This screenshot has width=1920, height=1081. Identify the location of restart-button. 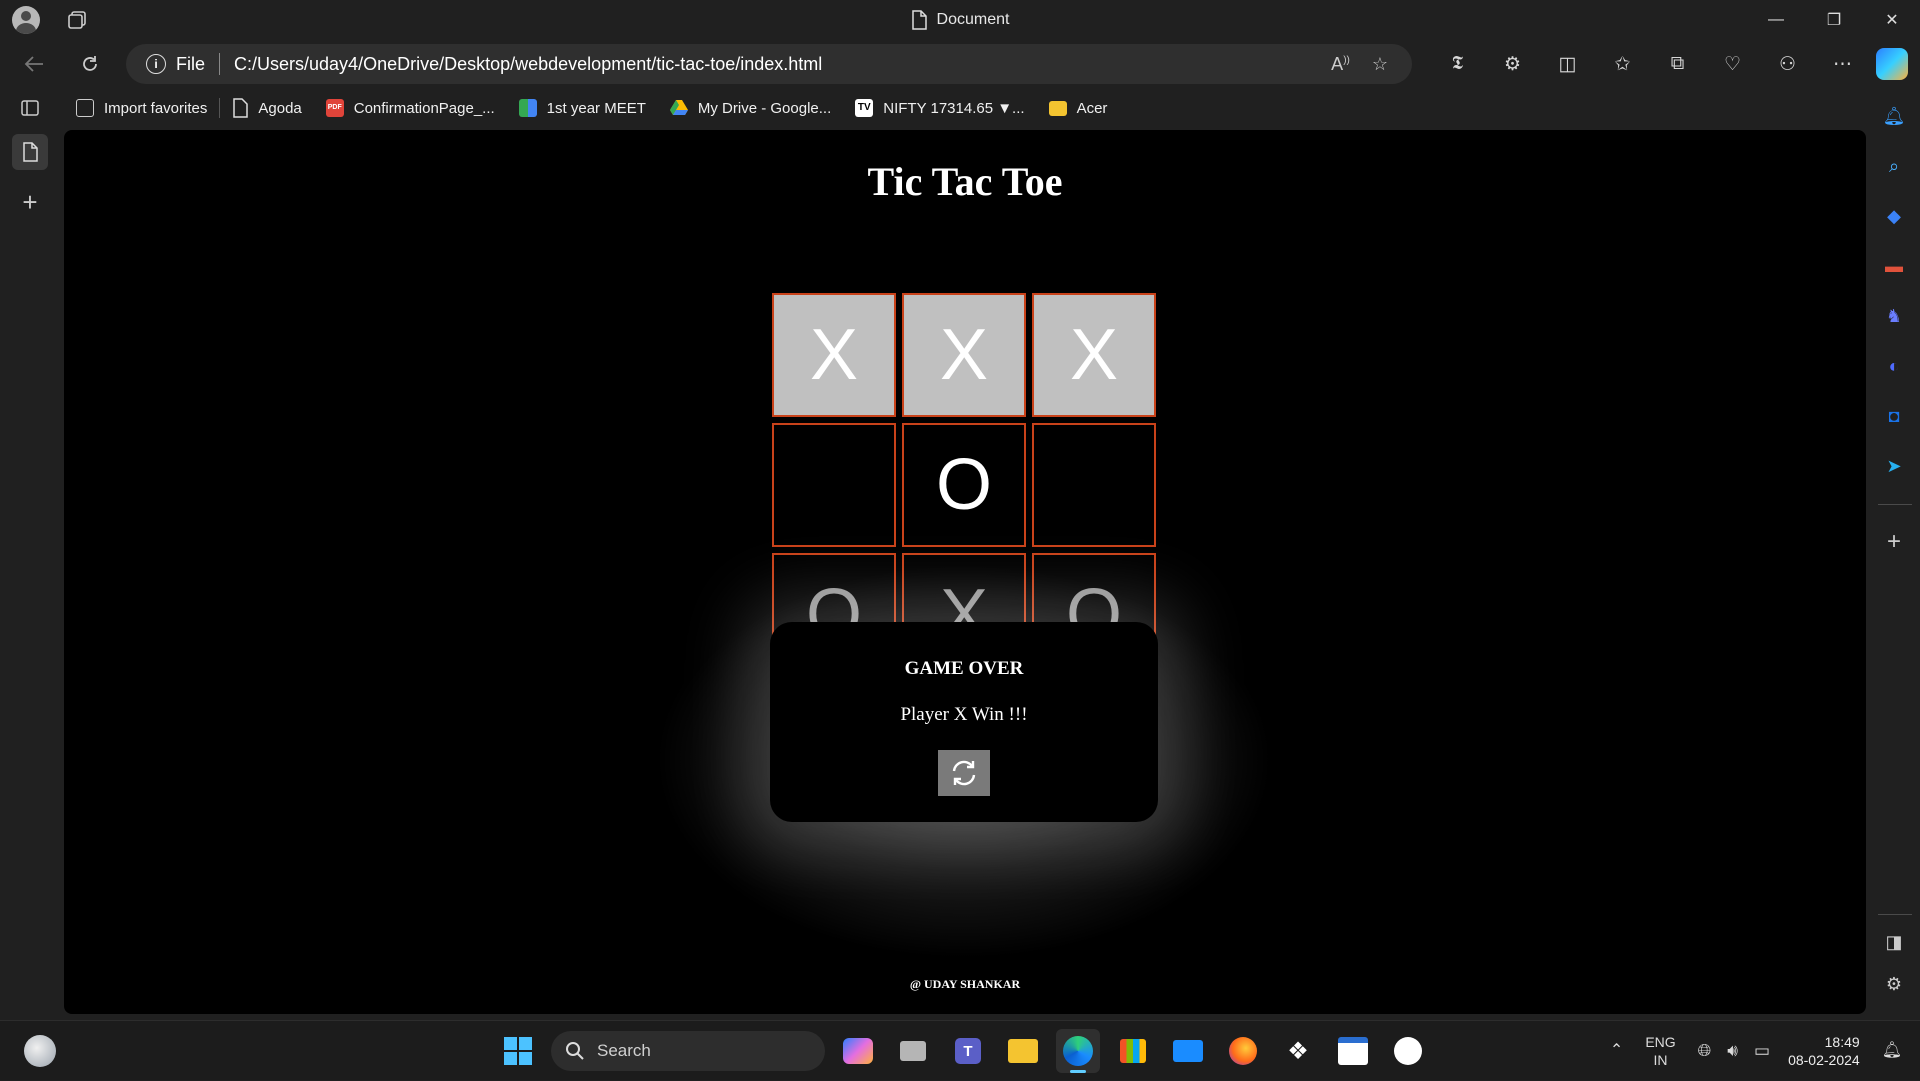
(964, 773).